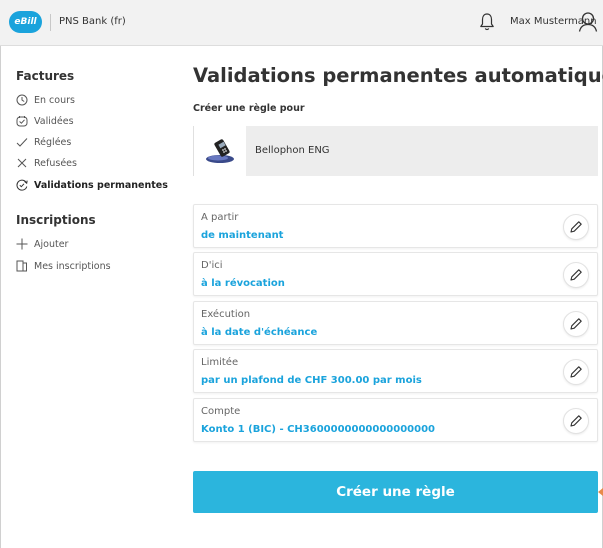 This screenshot has width=603, height=548. What do you see at coordinates (395, 226) in the screenshot?
I see `field-start: A partir de maintenant` at bounding box center [395, 226].